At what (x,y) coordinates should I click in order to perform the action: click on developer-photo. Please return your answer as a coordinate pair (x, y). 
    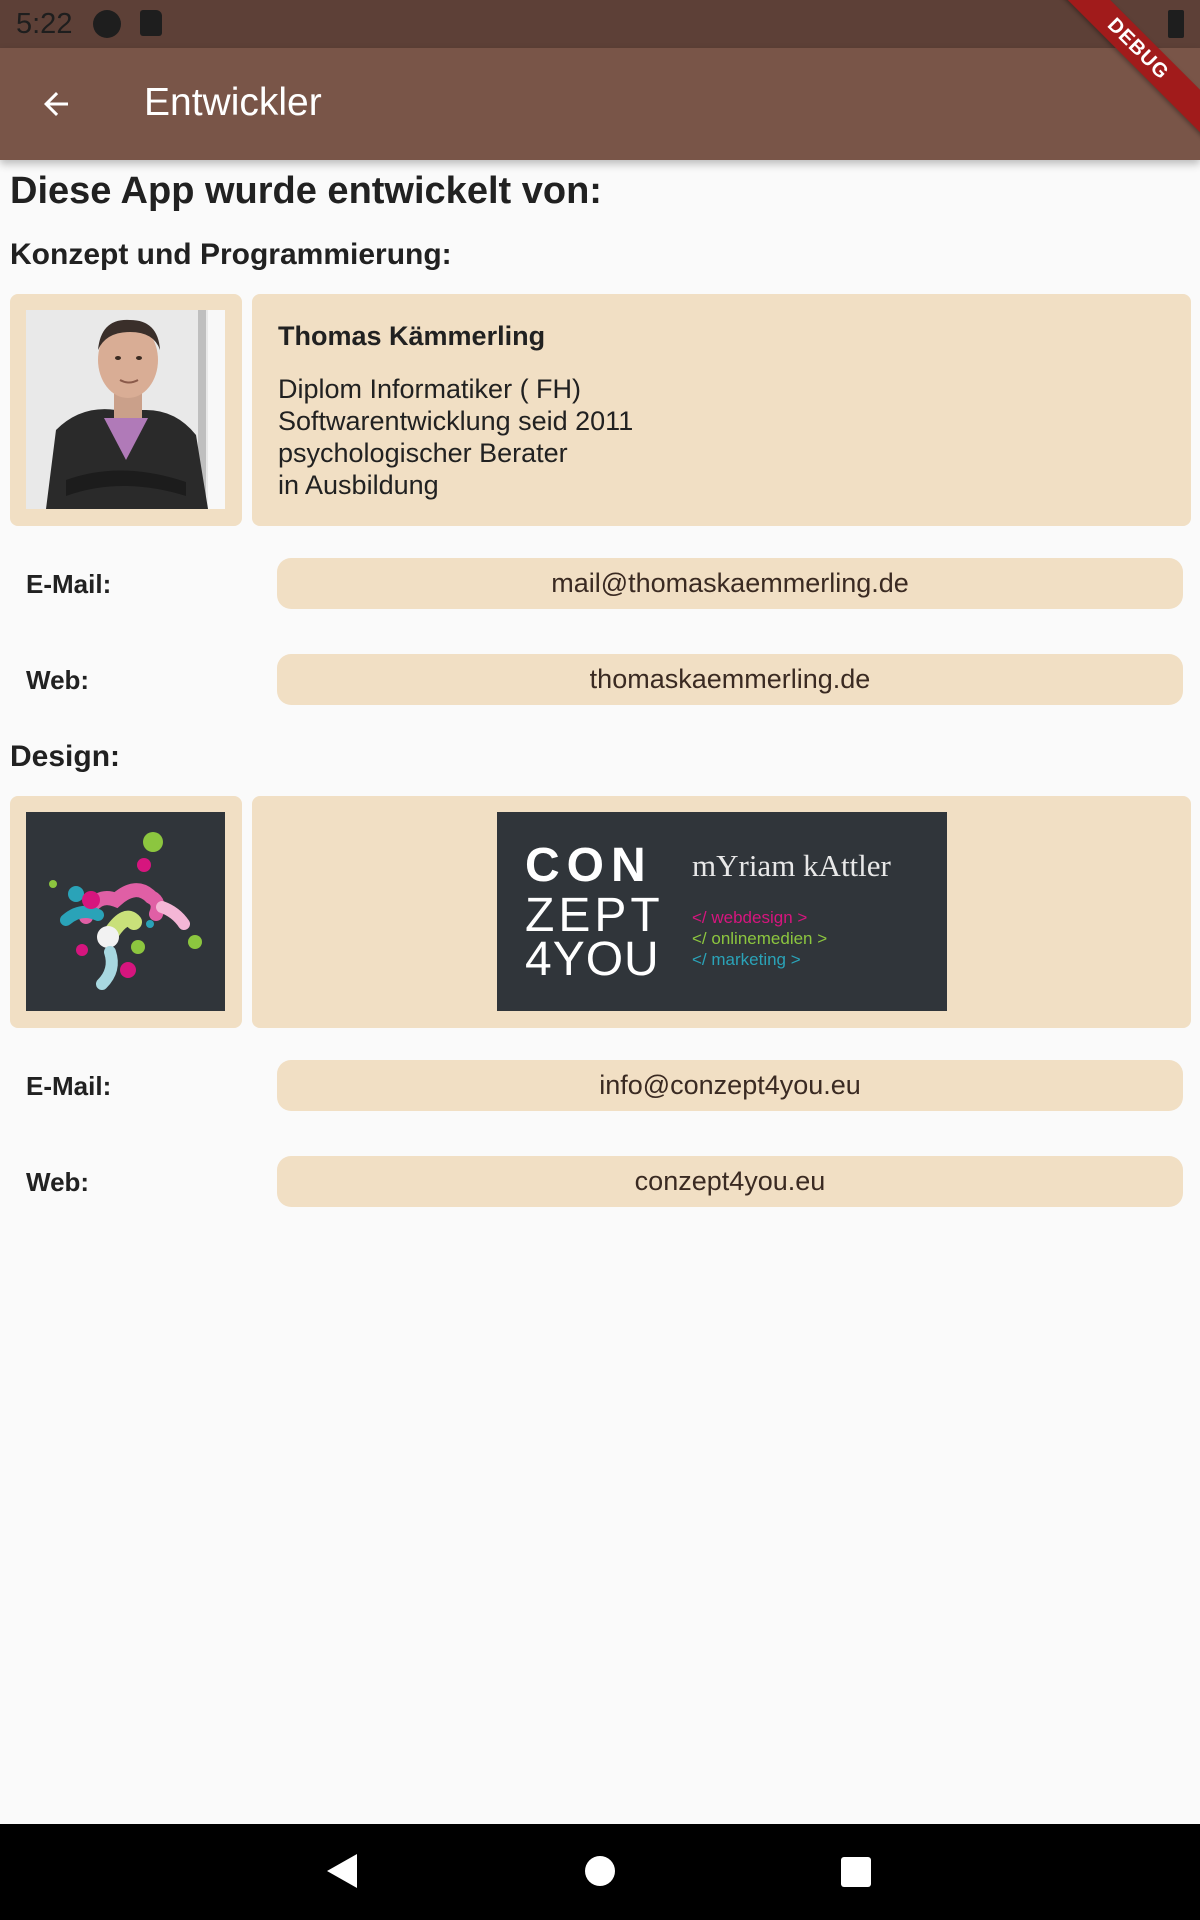
    Looking at the image, I should click on (125, 409).